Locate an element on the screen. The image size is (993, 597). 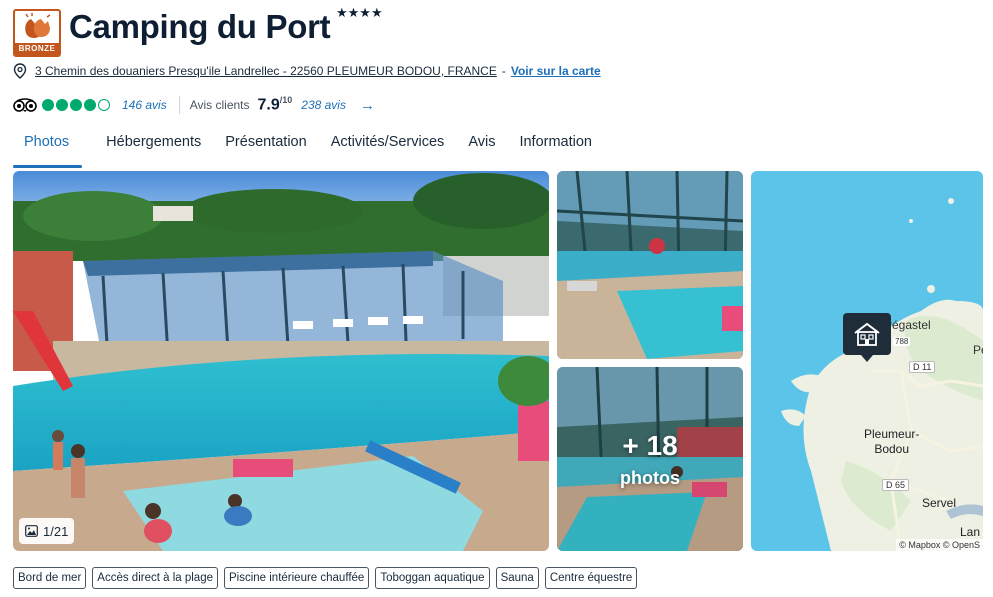
tripadvisor-owl-icon is located at coordinates (25, 105).